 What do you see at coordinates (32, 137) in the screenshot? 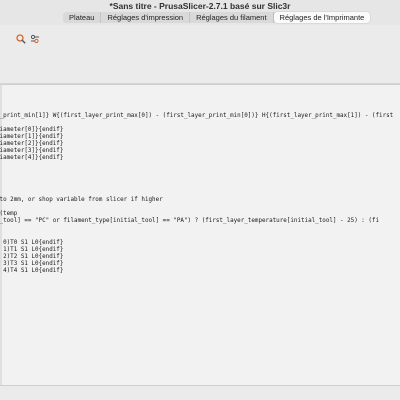
I see `code-line: diameter[1]}{endif}` at bounding box center [32, 137].